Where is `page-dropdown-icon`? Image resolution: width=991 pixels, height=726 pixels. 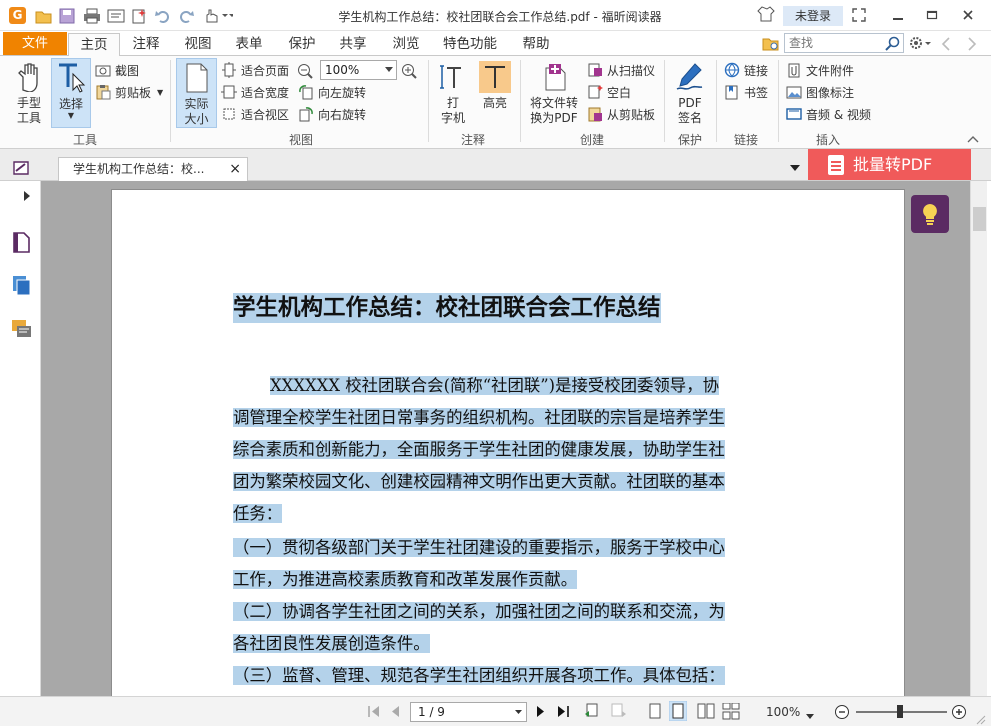 page-dropdown-icon is located at coordinates (518, 712).